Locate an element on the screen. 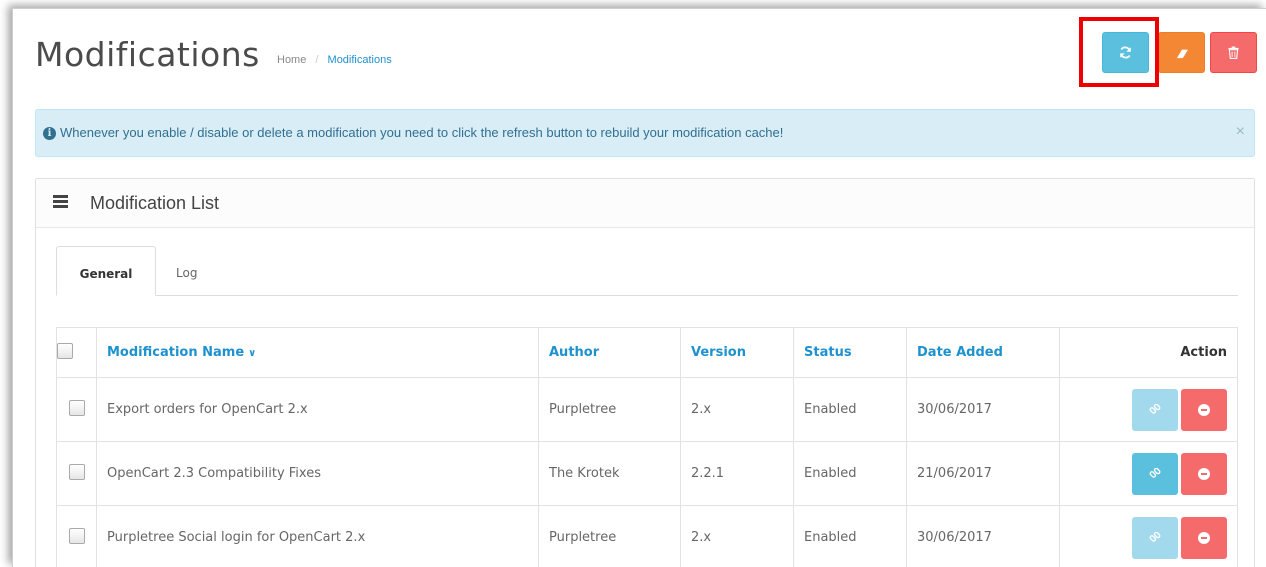 This screenshot has width=1266, height=567. column-header-status: Status is located at coordinates (850, 352).